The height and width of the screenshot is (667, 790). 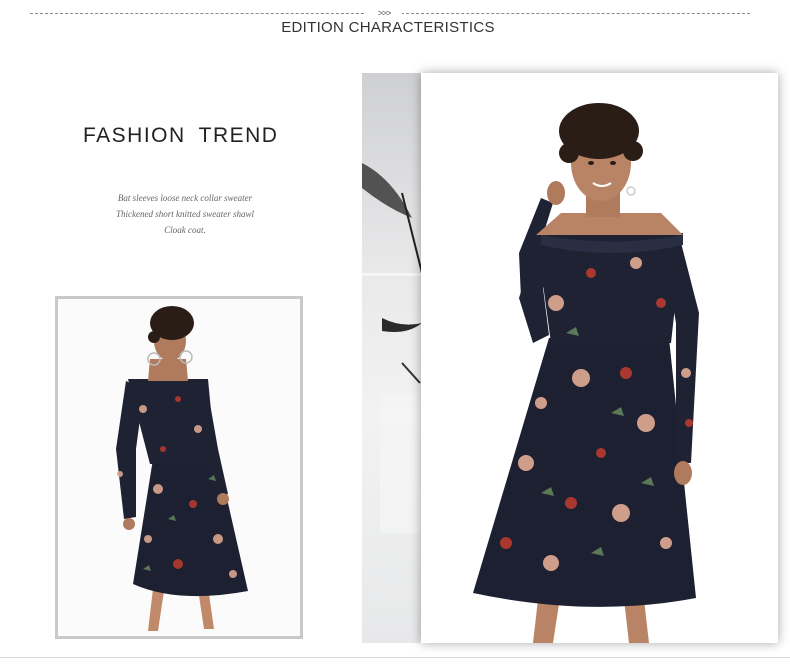 I want to click on section-title: EDITION CHARACTERISTICS, so click(x=388, y=27).